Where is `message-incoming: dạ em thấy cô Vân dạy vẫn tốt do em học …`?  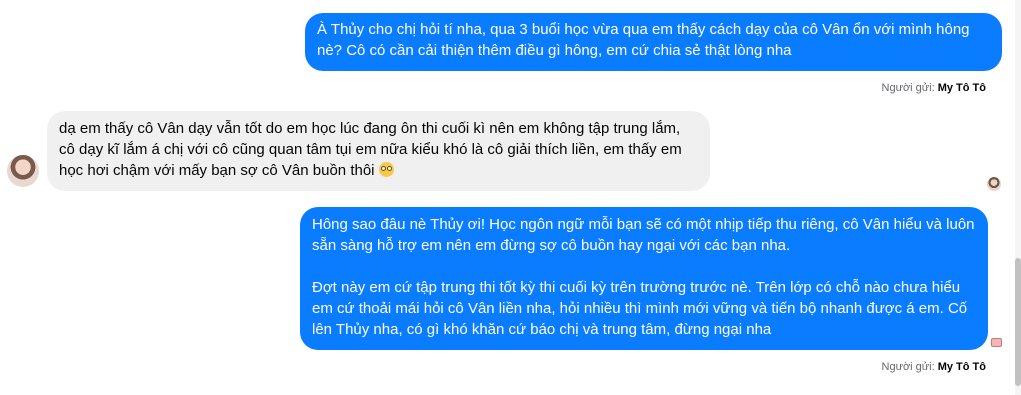 message-incoming: dạ em thấy cô Vân dạy vẫn tốt do em học … is located at coordinates (378, 151).